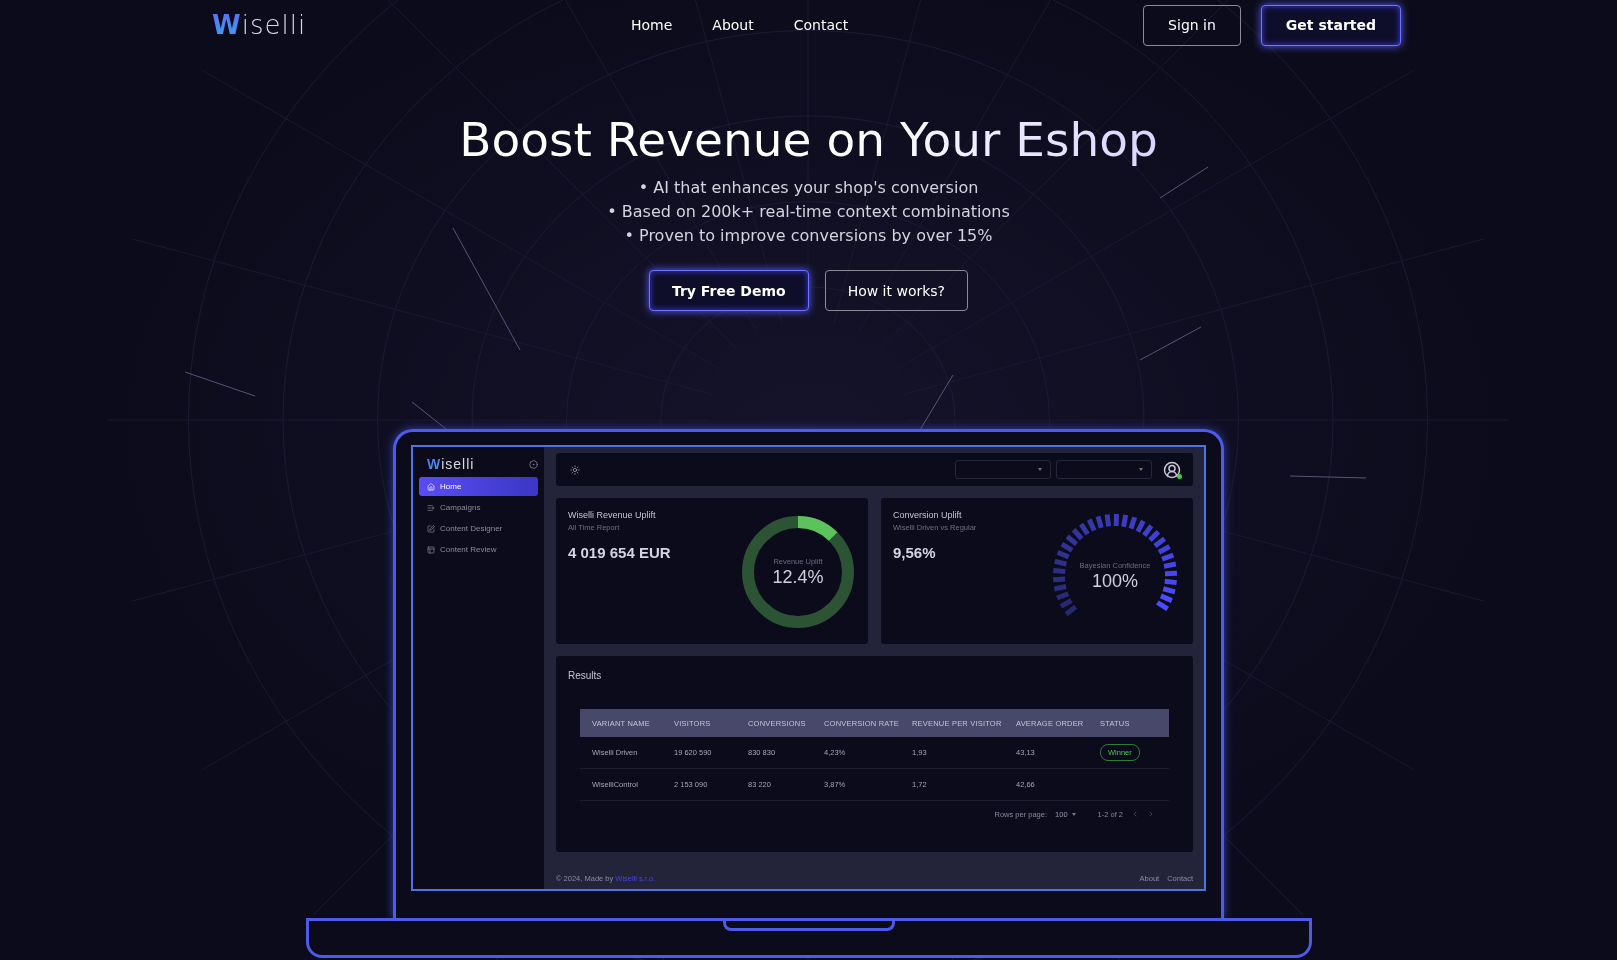 The width and height of the screenshot is (1617, 960). I want to click on sidebar-item: Campaigns, so click(478, 507).